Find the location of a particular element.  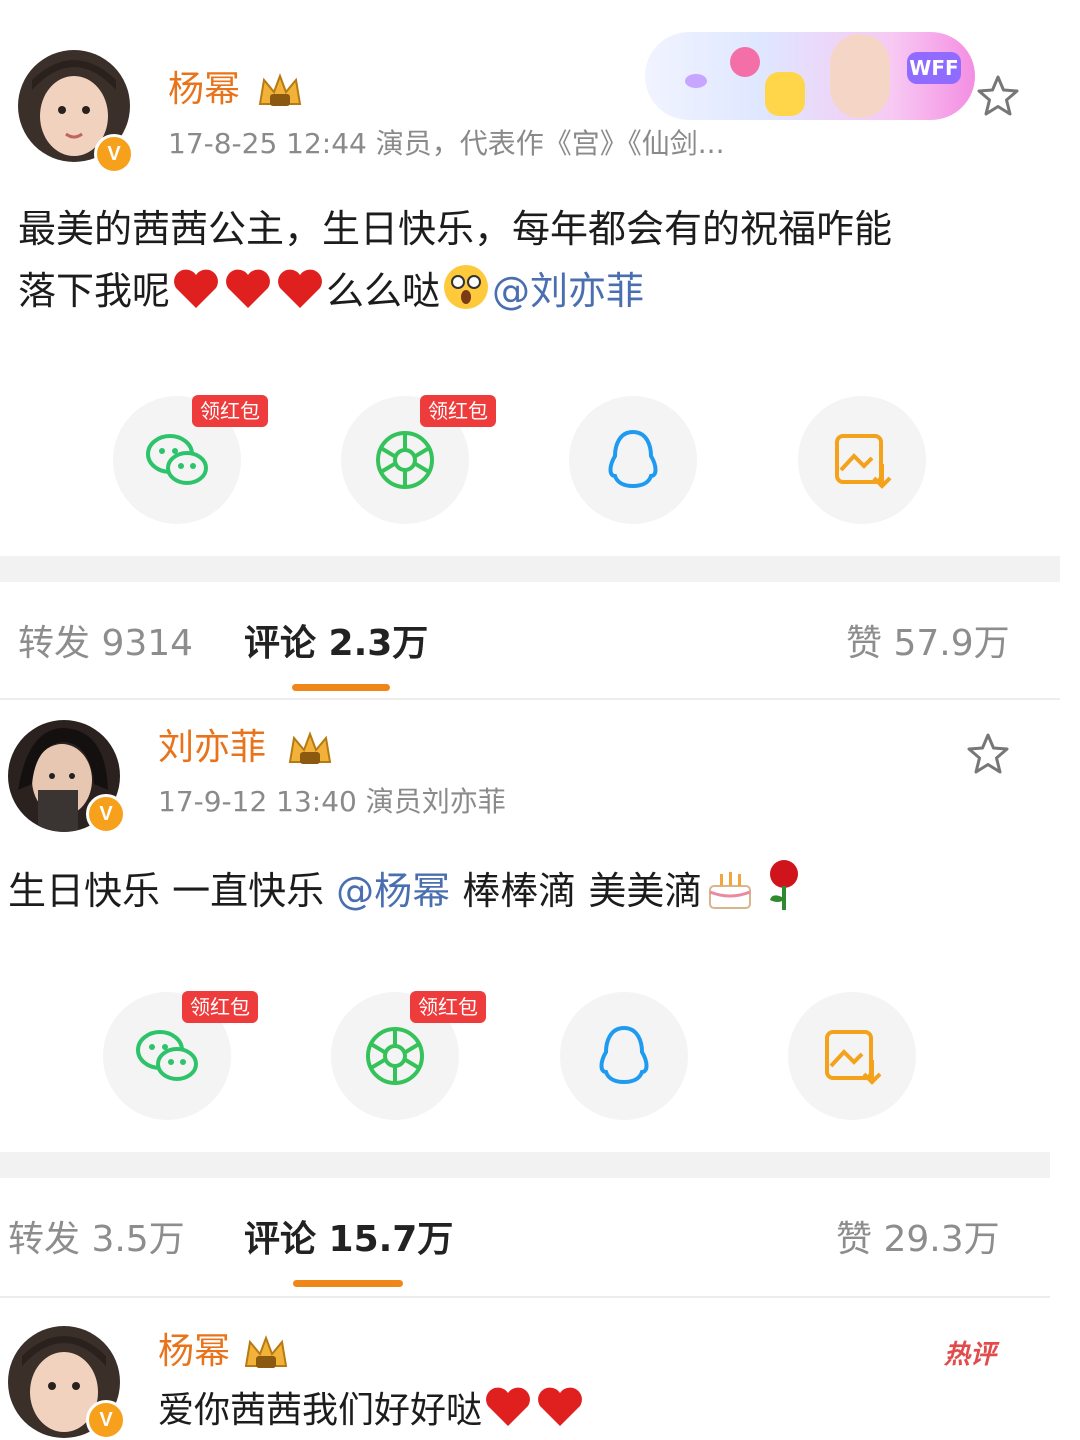

repost-tab: 转发 3.5万 is located at coordinates (96, 1240).